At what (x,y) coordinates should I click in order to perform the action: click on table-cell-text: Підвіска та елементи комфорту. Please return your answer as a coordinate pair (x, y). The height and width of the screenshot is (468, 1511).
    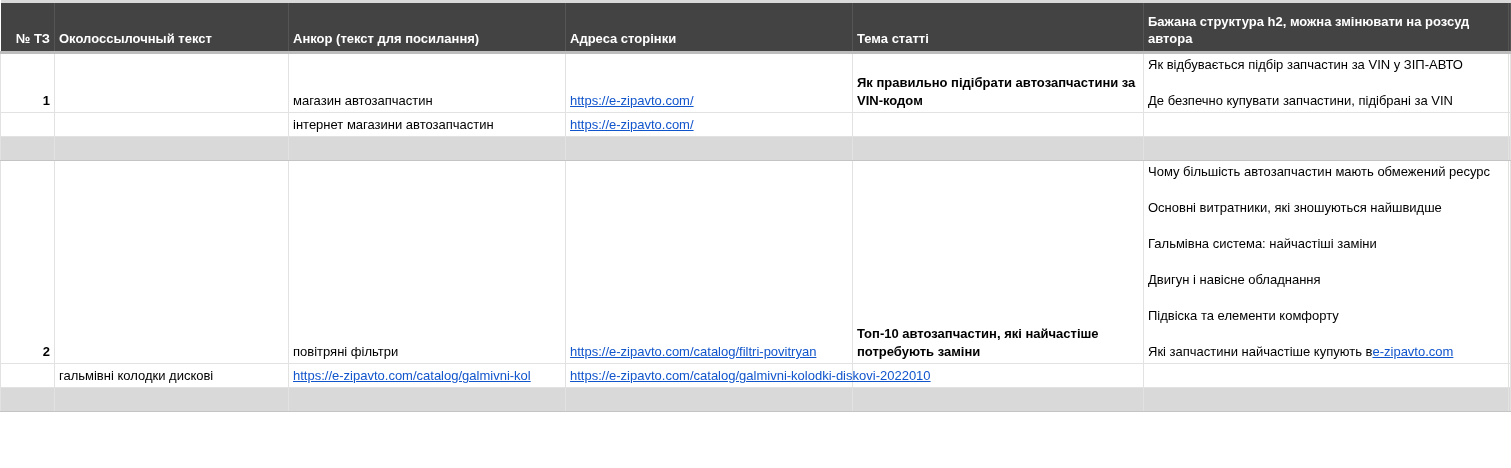
    Looking at the image, I should click on (1244, 316).